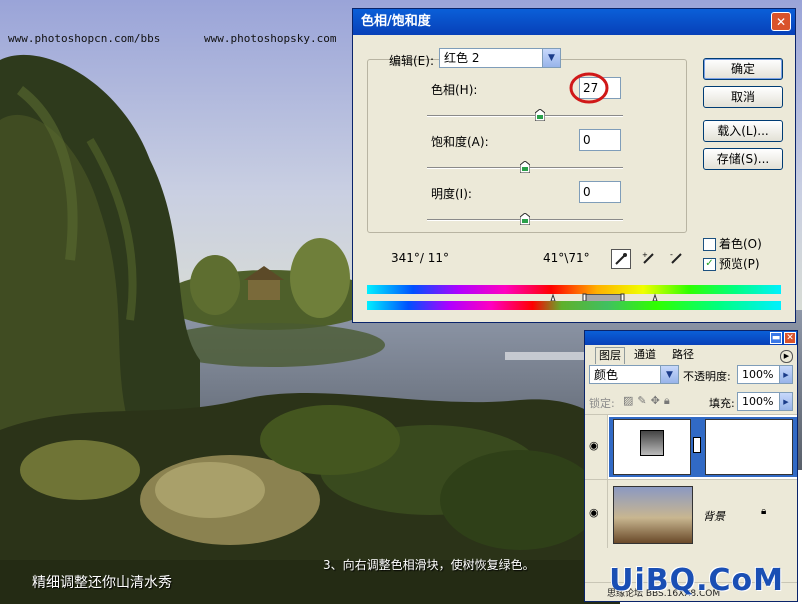 The image size is (802, 604). Describe the element at coordinates (525, 167) in the screenshot. I see `saturation-slider-thumb` at that location.